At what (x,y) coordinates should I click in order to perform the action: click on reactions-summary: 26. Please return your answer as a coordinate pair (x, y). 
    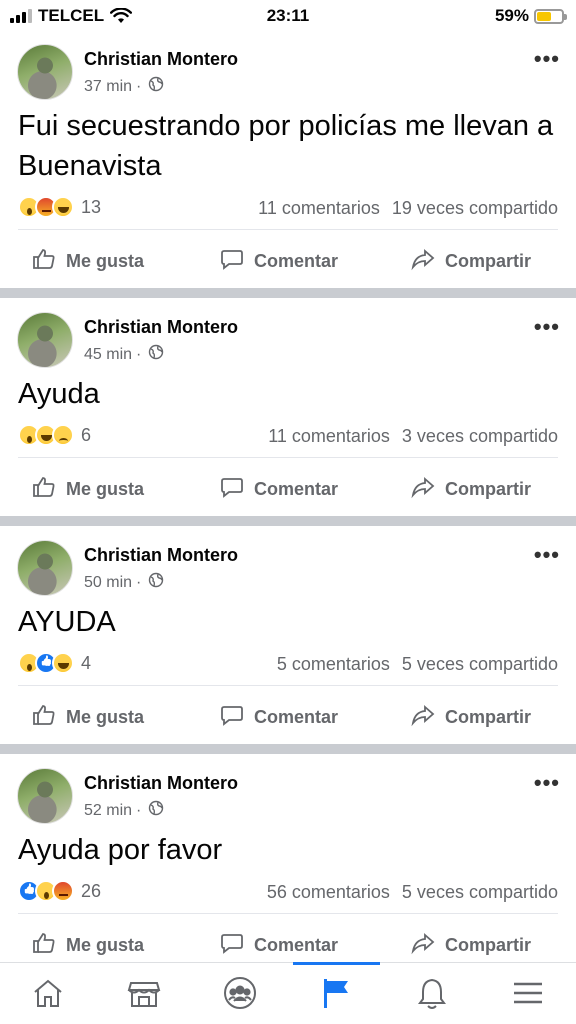
    Looking at the image, I should click on (59, 891).